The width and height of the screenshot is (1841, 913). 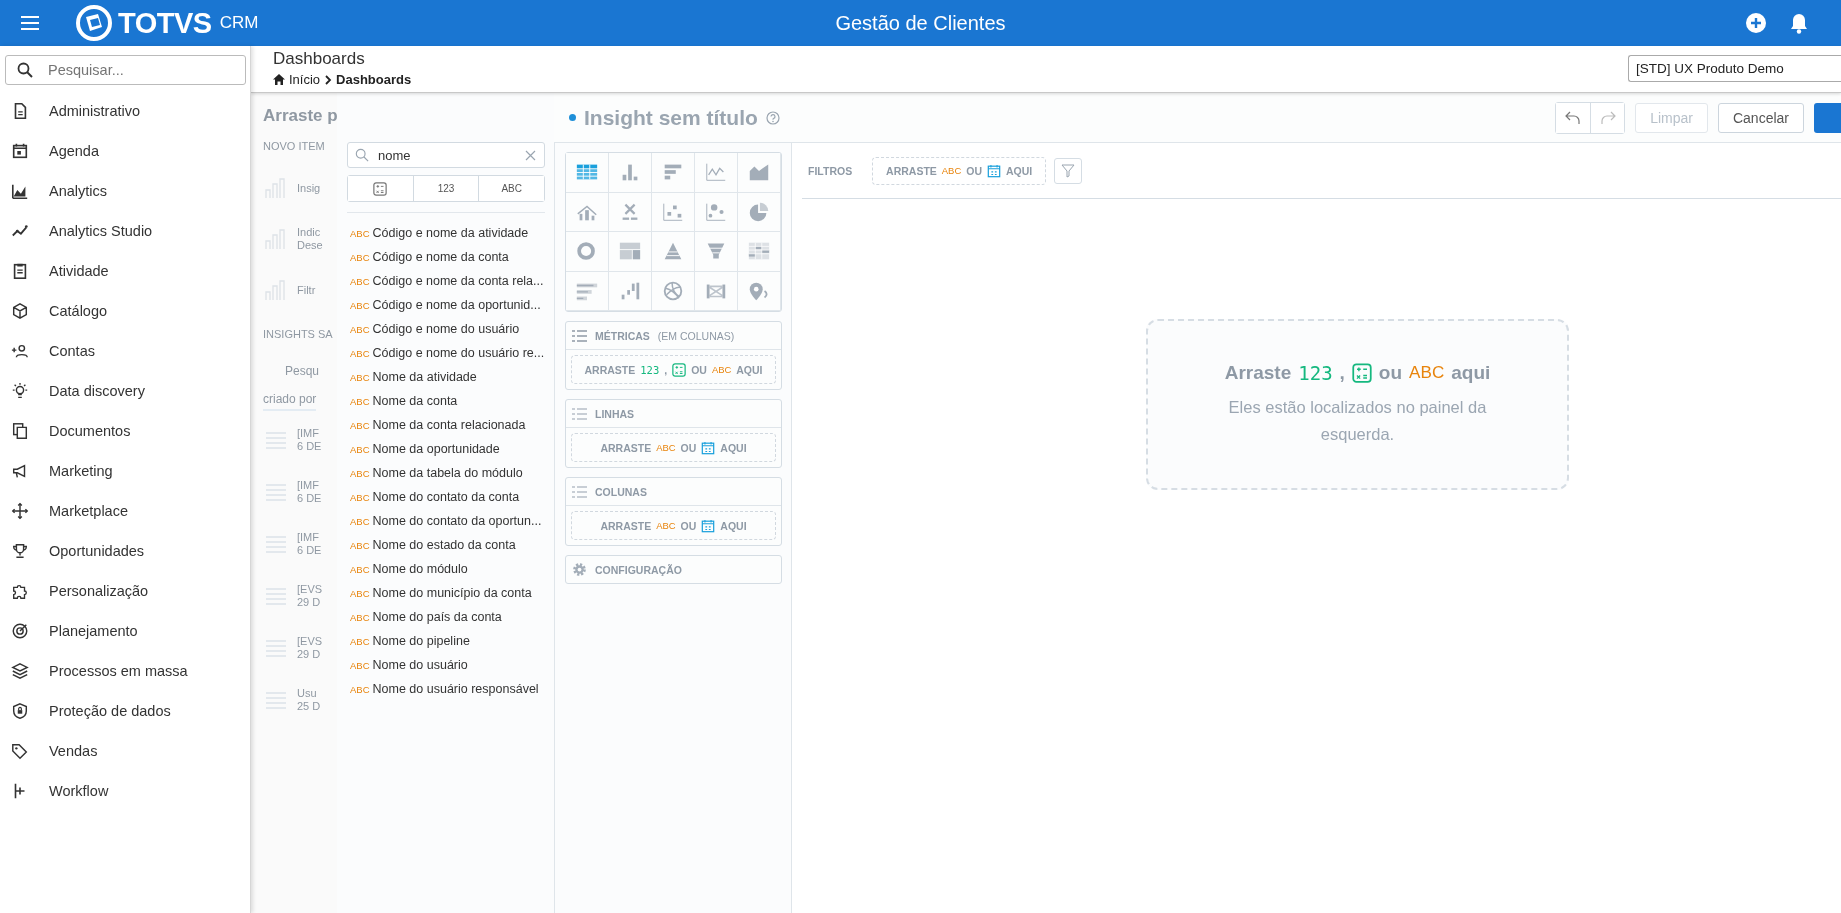 What do you see at coordinates (421, 641) in the screenshot?
I see `field-item: Nome do pipeline` at bounding box center [421, 641].